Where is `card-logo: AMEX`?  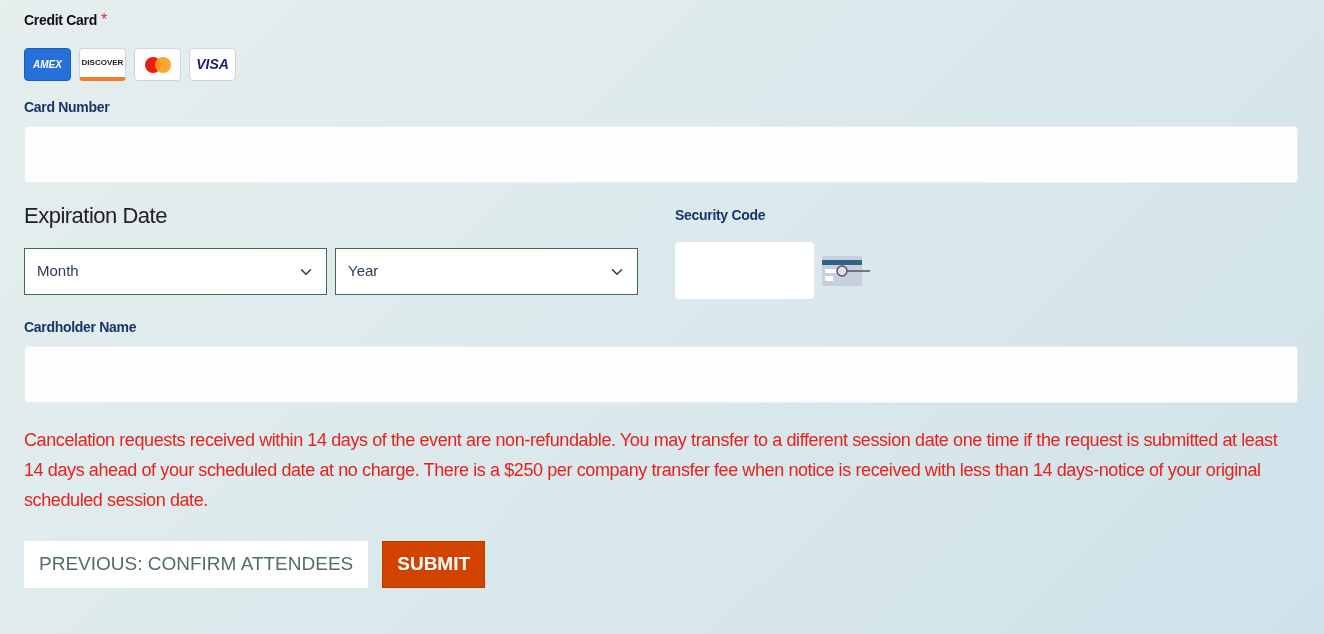 card-logo: AMEX is located at coordinates (47, 64).